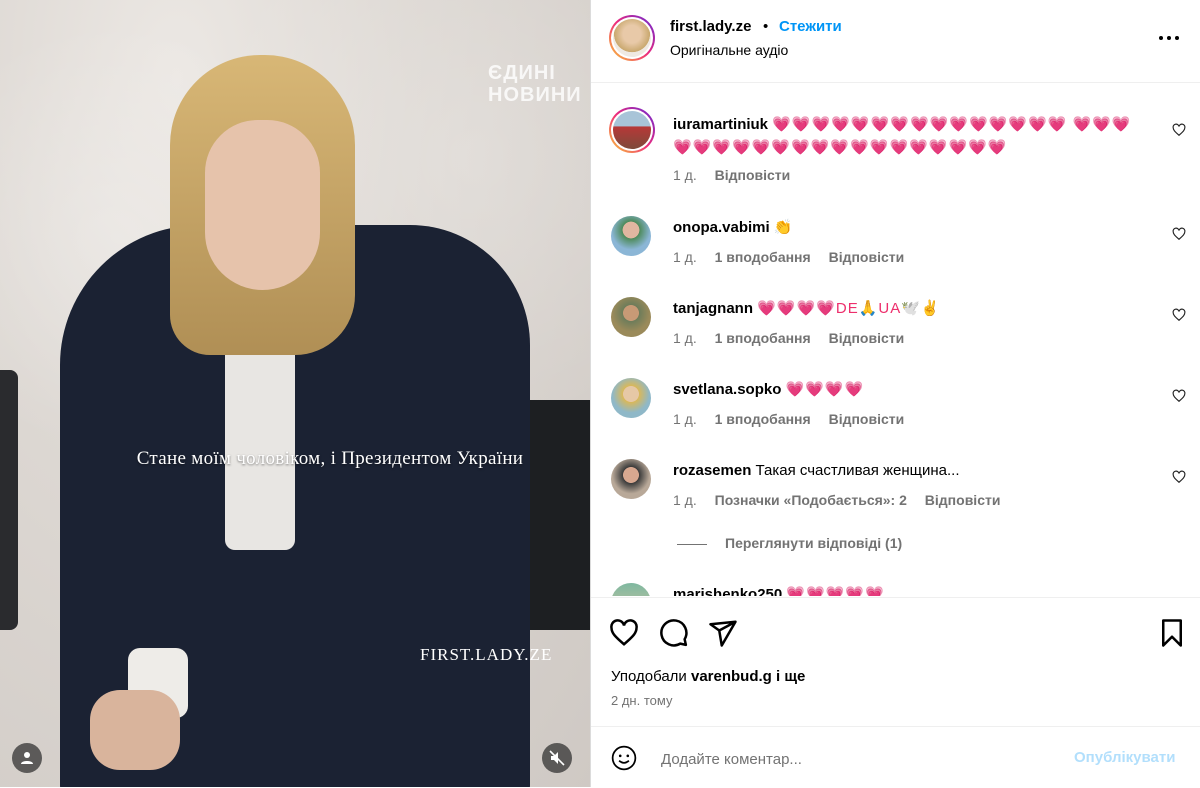 This screenshot has height=788, width=1200. Describe the element at coordinates (727, 591) in the screenshot. I see `commenter-username: marishenko250` at that location.